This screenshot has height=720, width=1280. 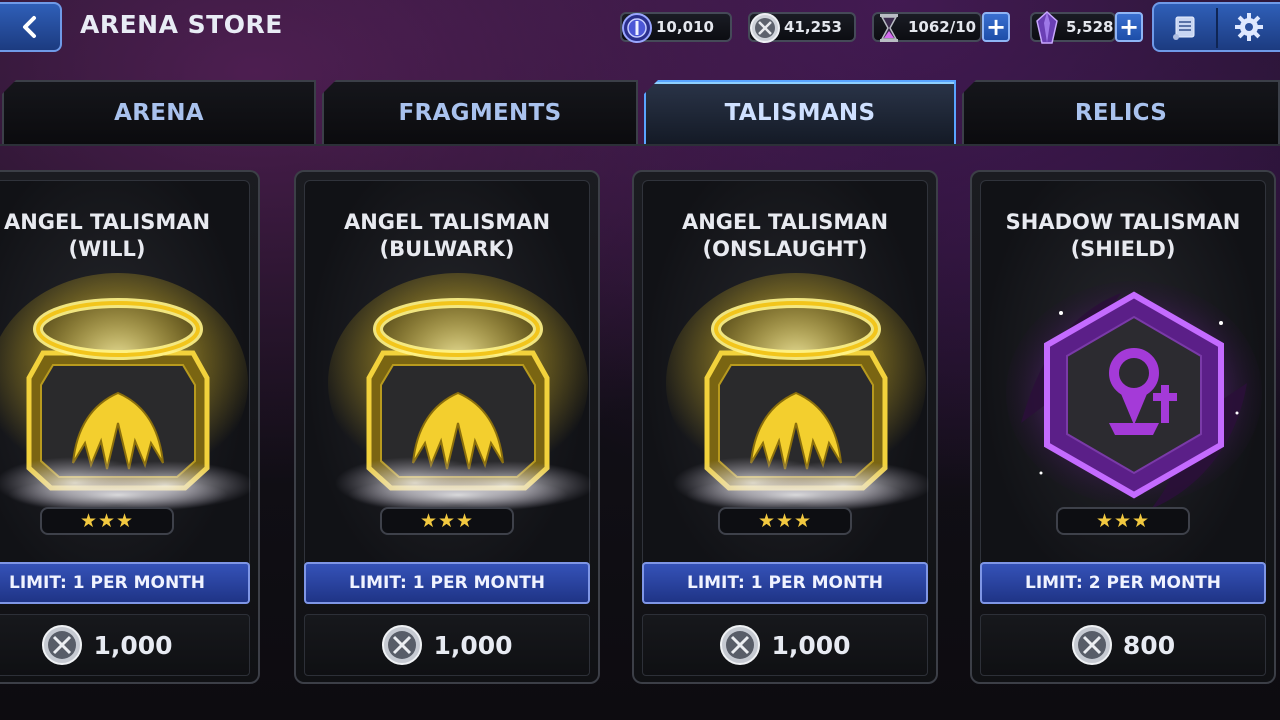 I want to click on scroll-icon, so click(x=1184, y=28).